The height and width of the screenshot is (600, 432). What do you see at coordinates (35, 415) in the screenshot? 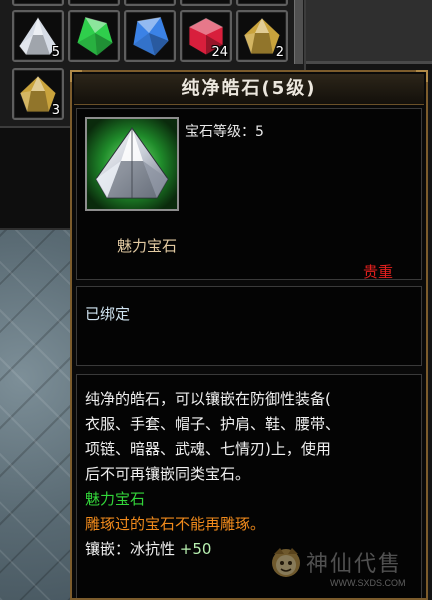
I see `stone-background` at bounding box center [35, 415].